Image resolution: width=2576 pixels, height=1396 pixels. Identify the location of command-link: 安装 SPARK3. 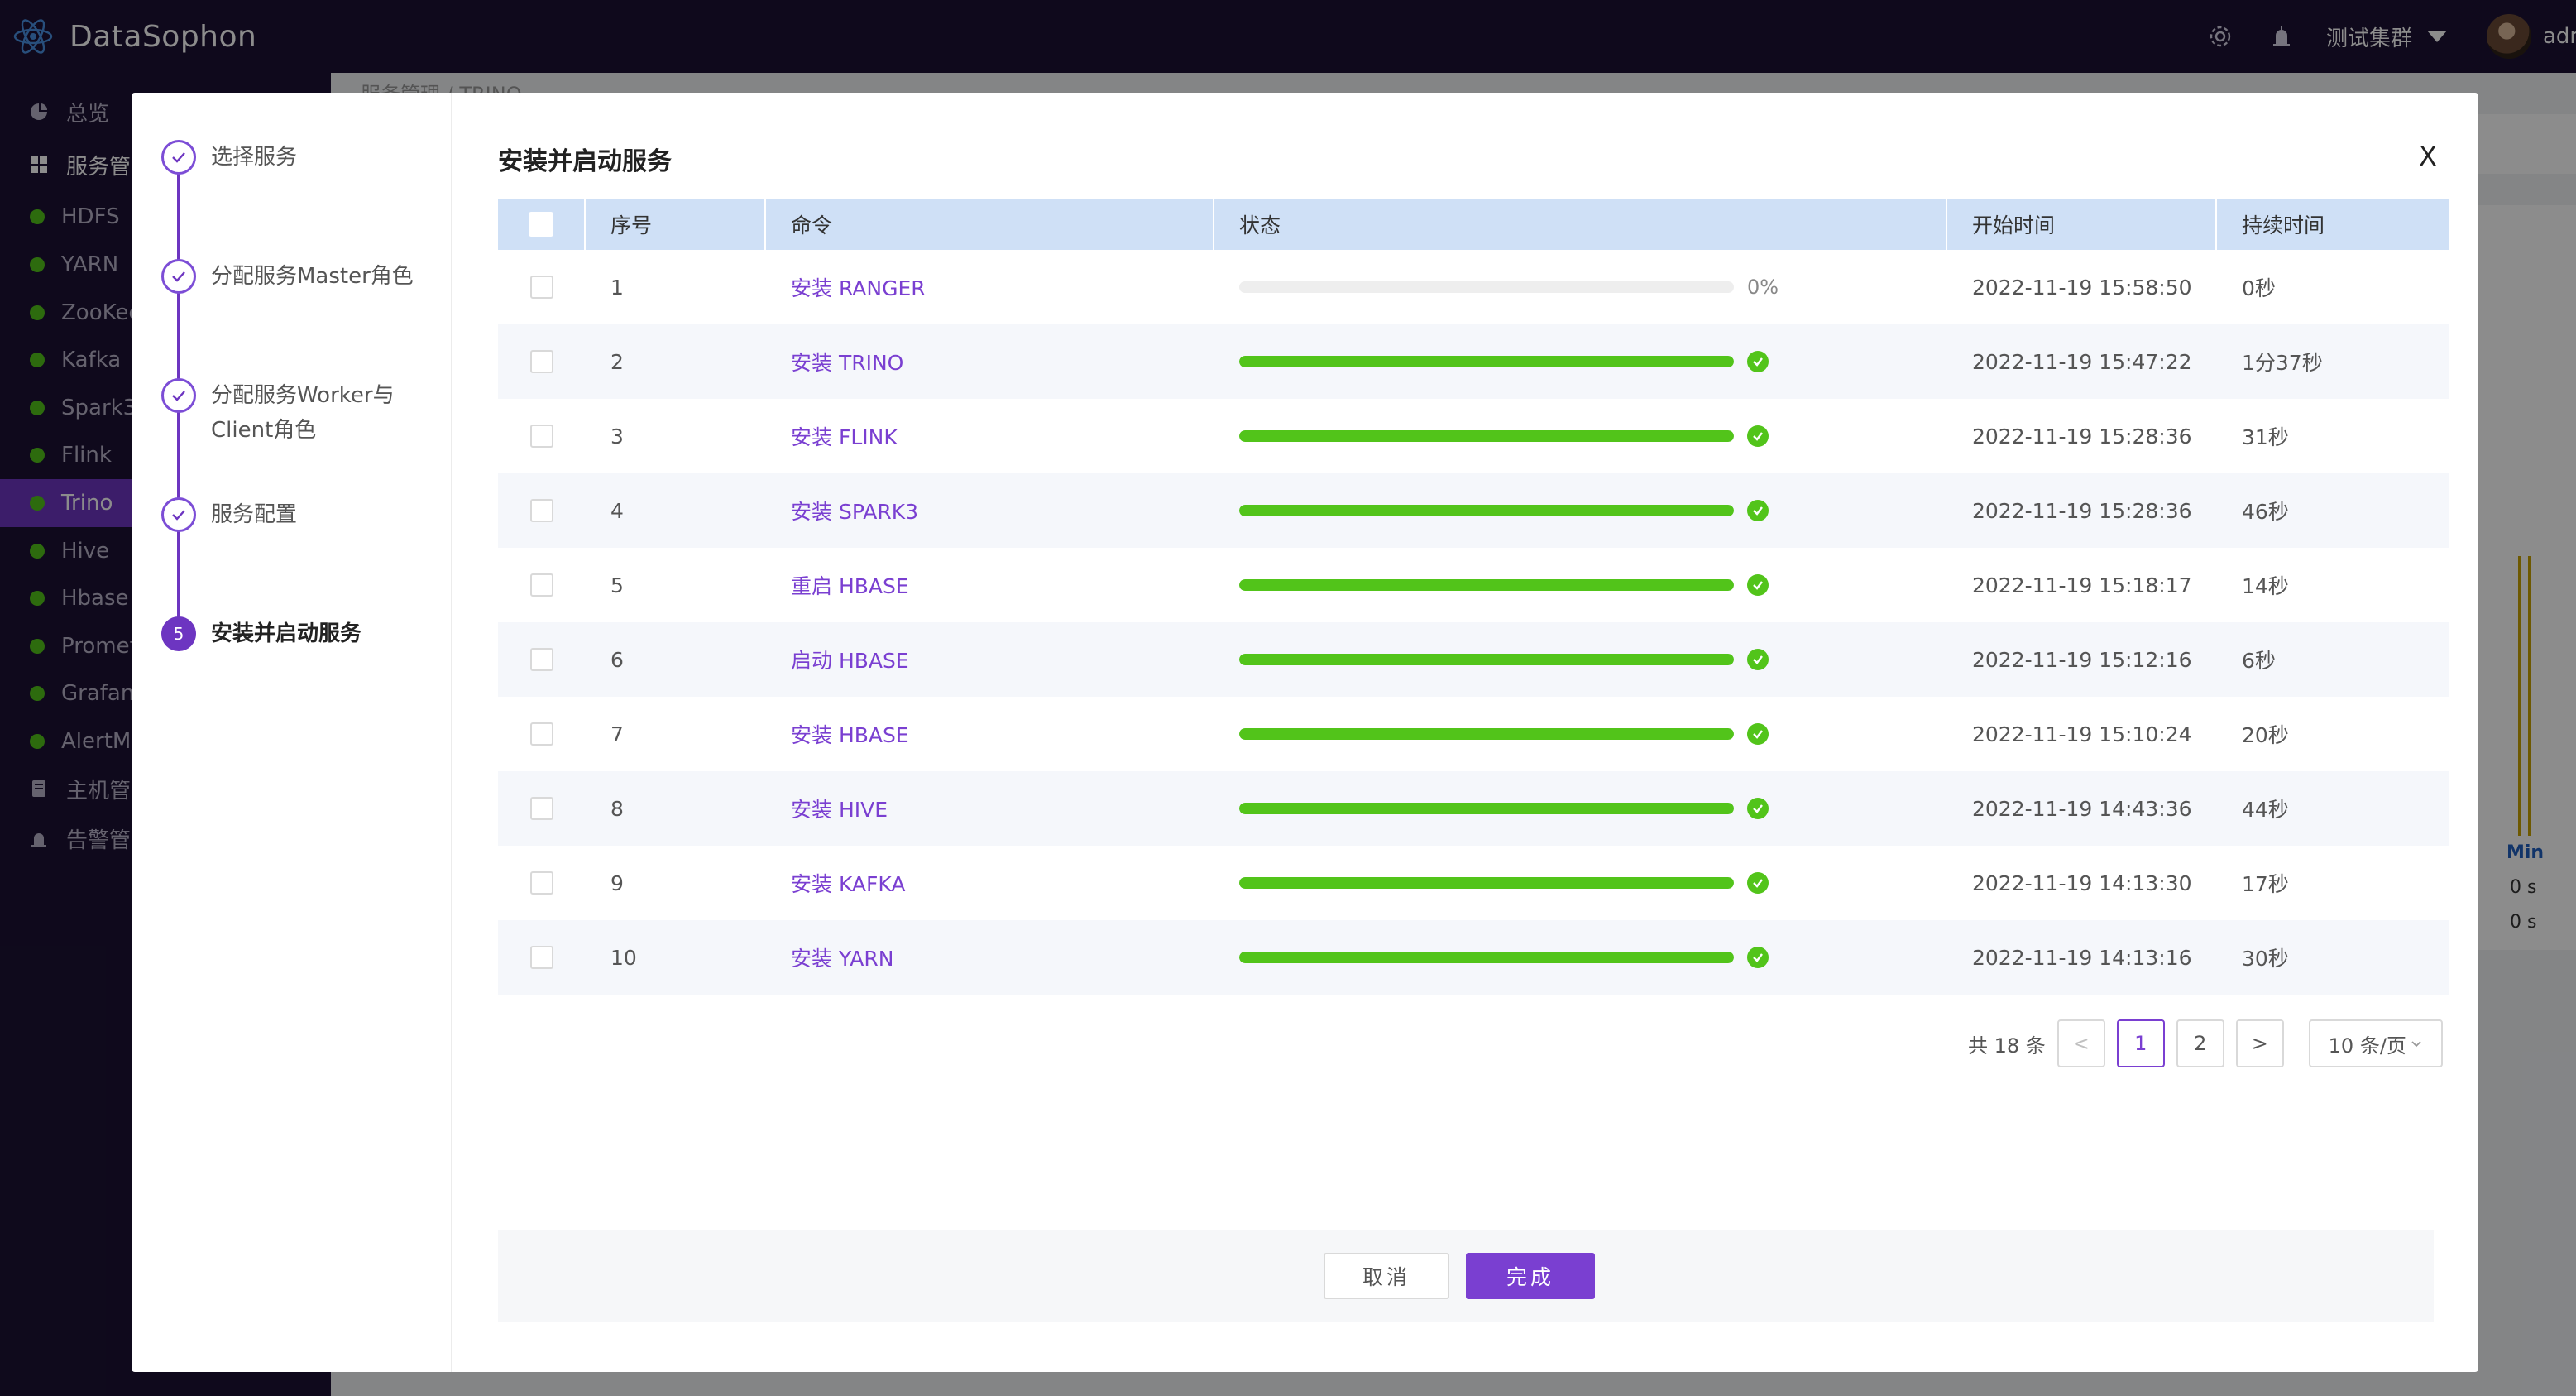
(854, 512).